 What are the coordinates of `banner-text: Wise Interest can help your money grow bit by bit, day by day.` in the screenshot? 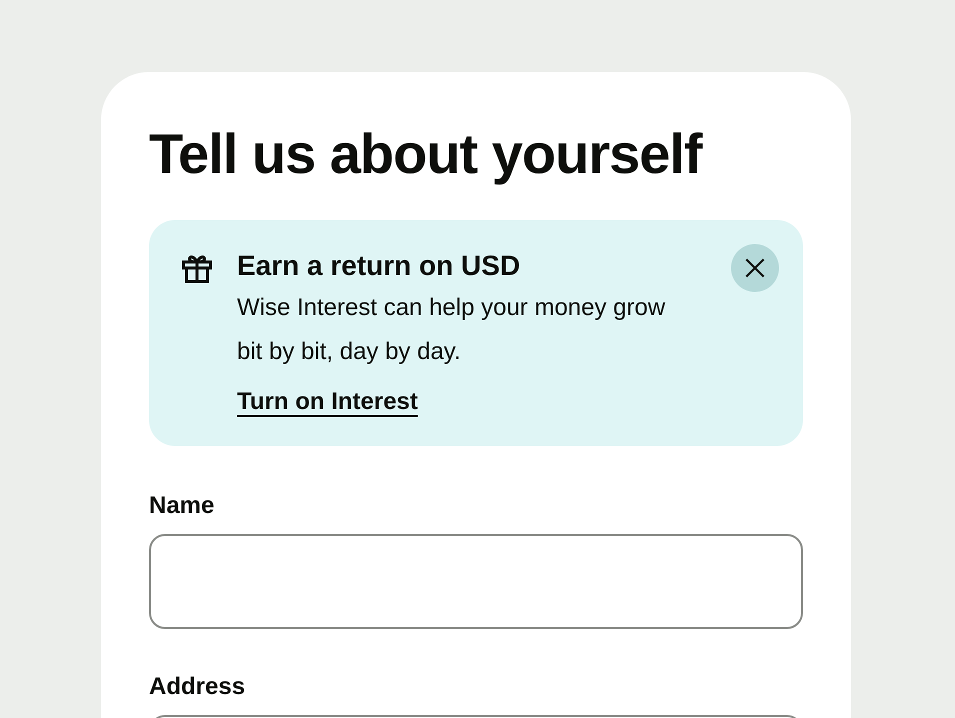 It's located at (451, 330).